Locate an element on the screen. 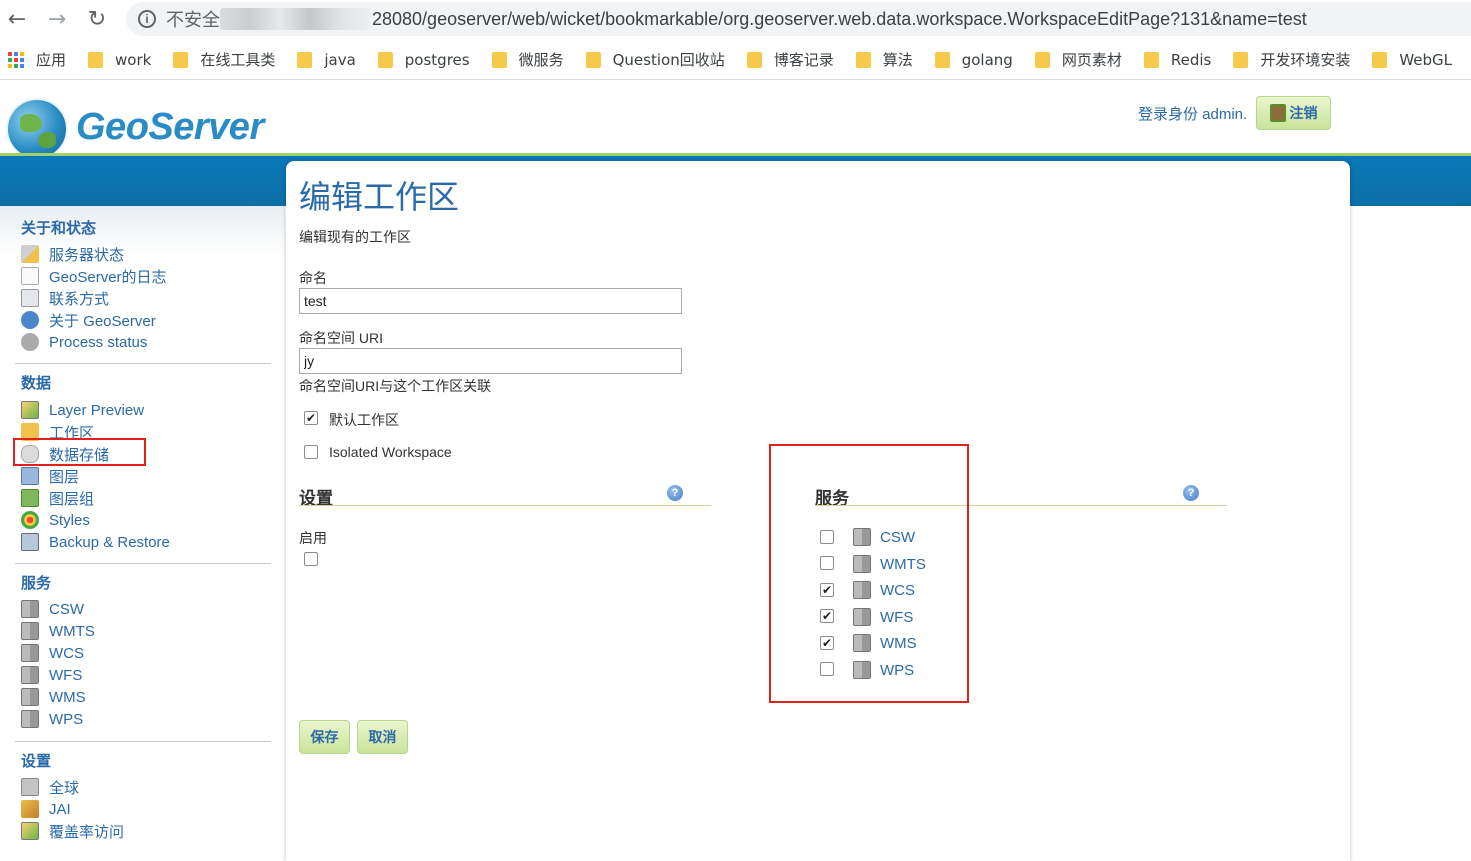  reload-icon: ↻ is located at coordinates (97, 19).